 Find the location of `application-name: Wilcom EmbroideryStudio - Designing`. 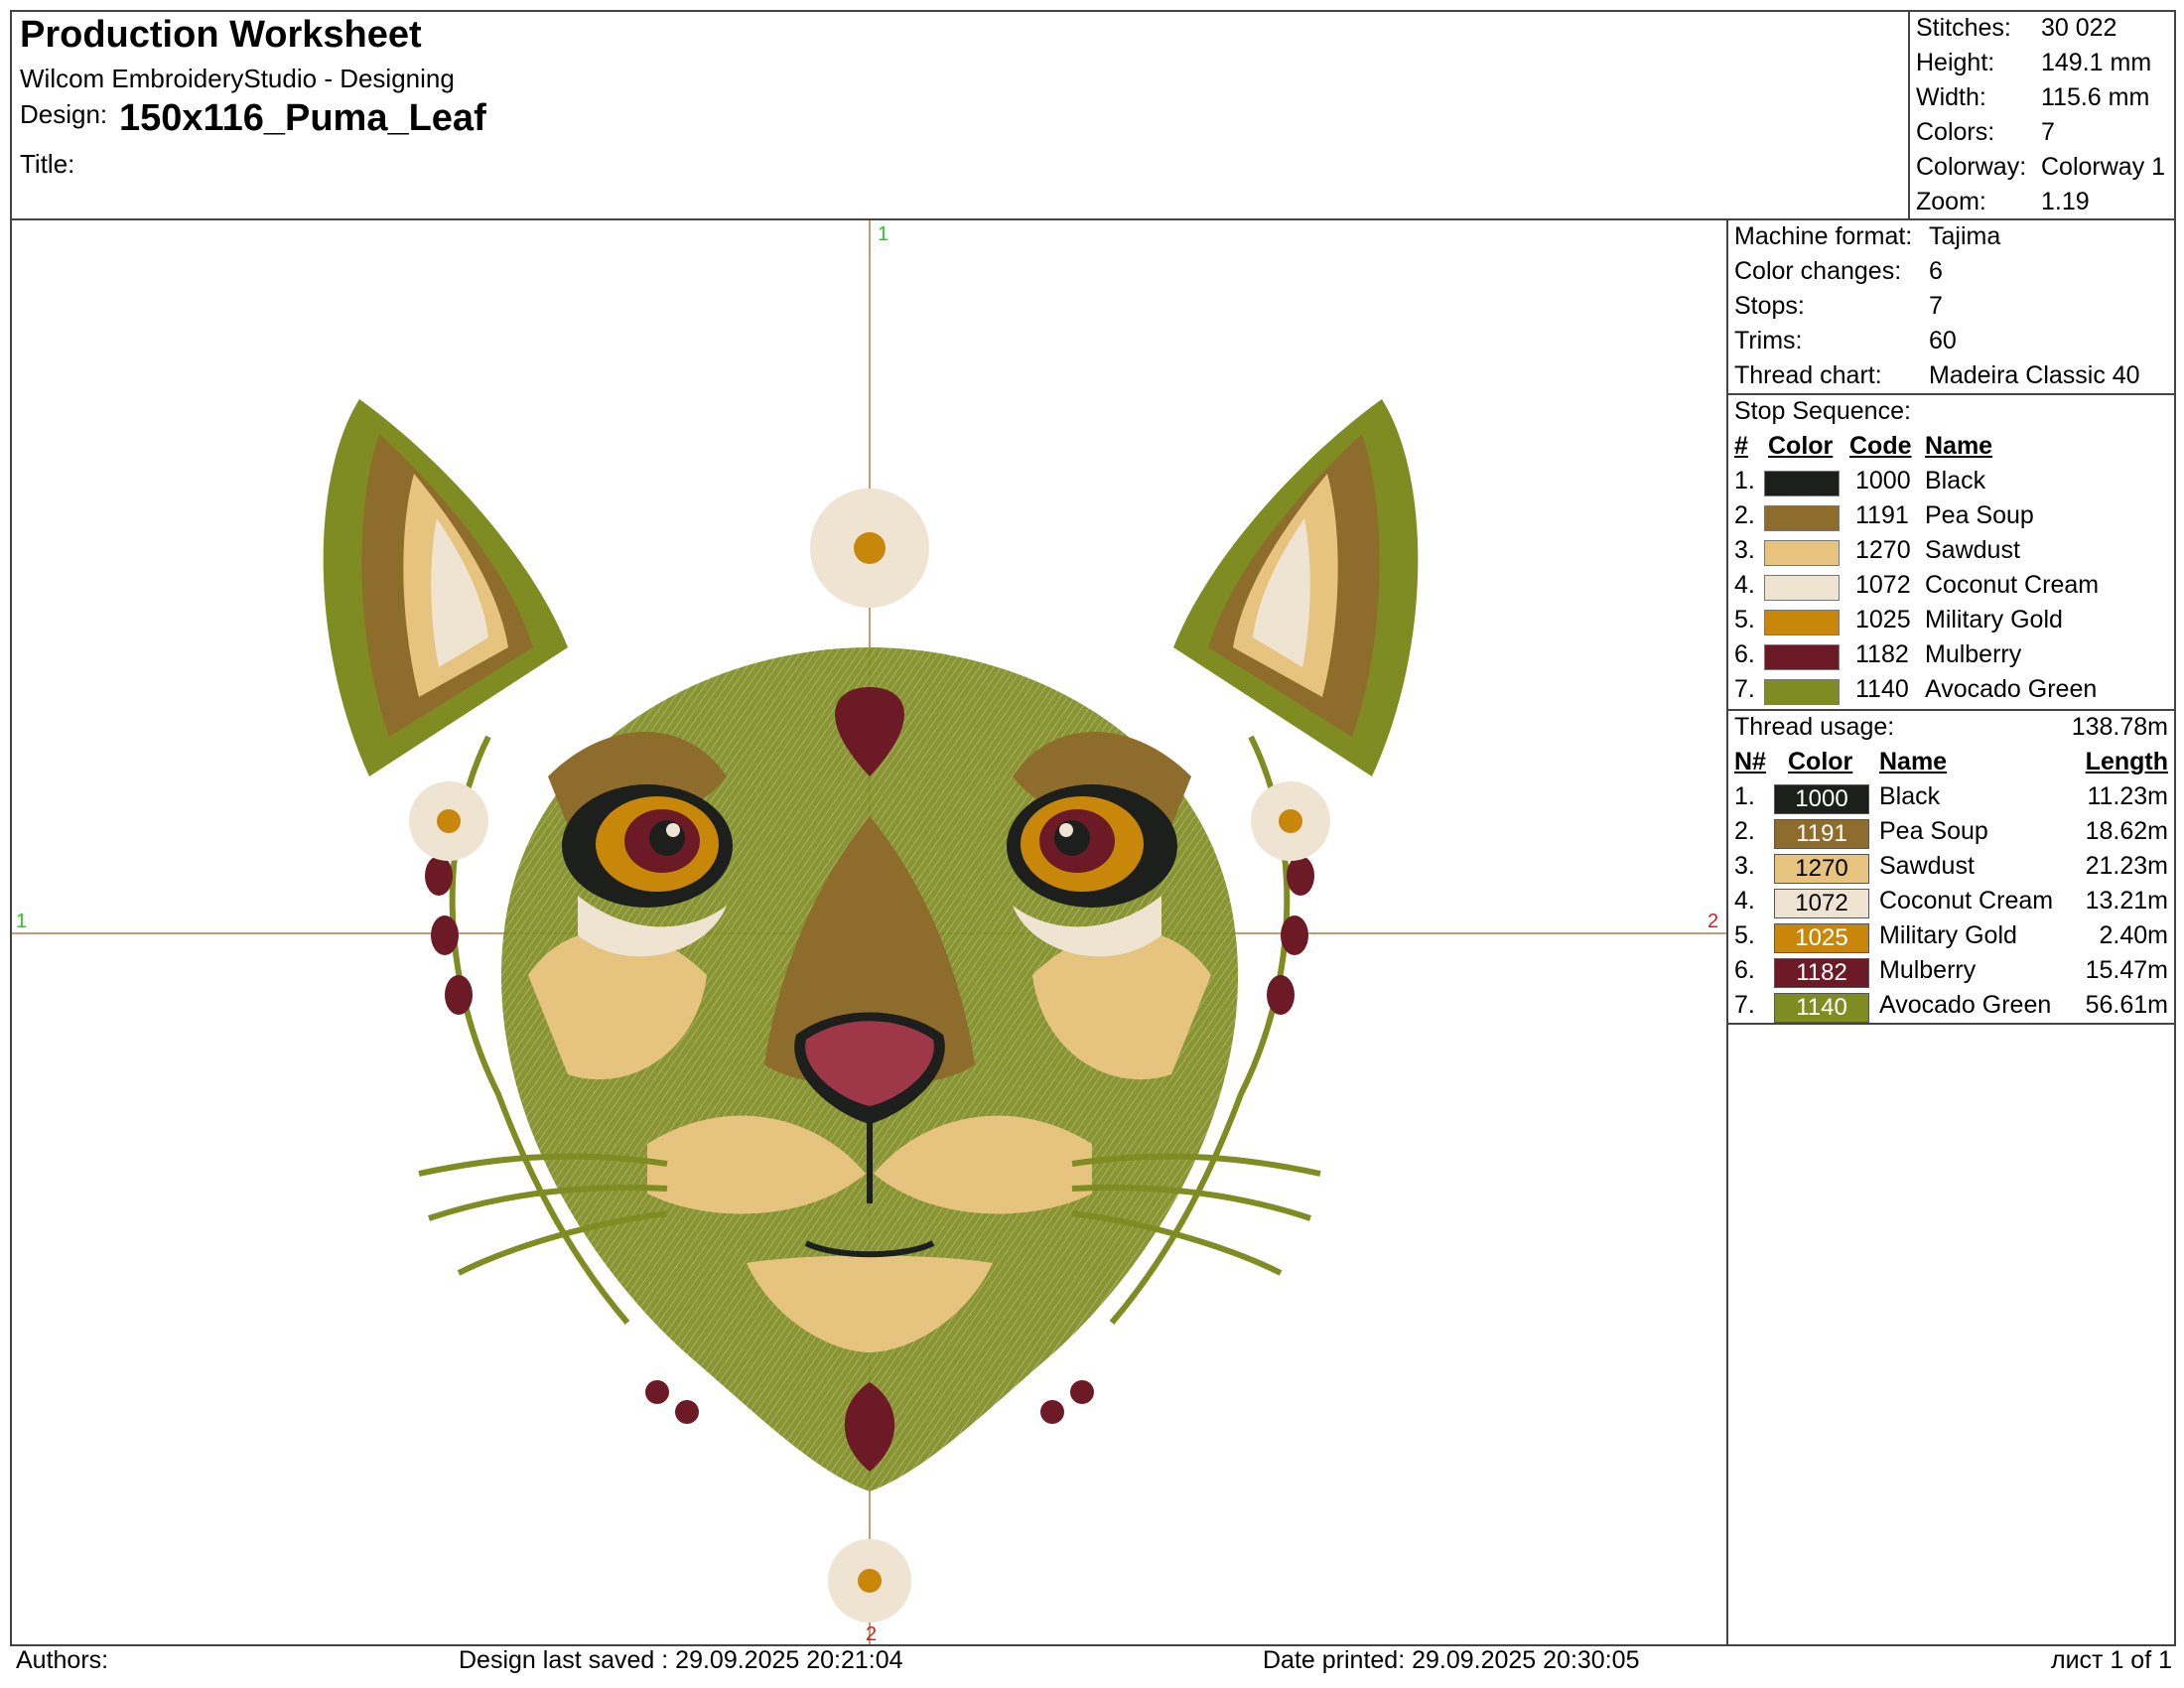

application-name: Wilcom EmbroideryStudio - Designing is located at coordinates (237, 78).